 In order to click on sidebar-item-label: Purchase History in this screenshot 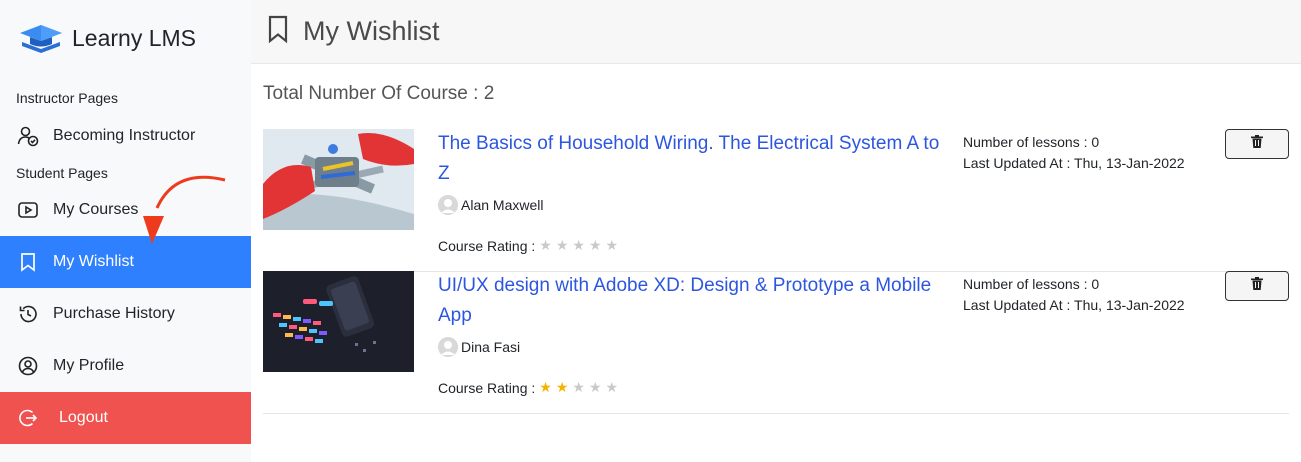, I will do `click(114, 313)`.